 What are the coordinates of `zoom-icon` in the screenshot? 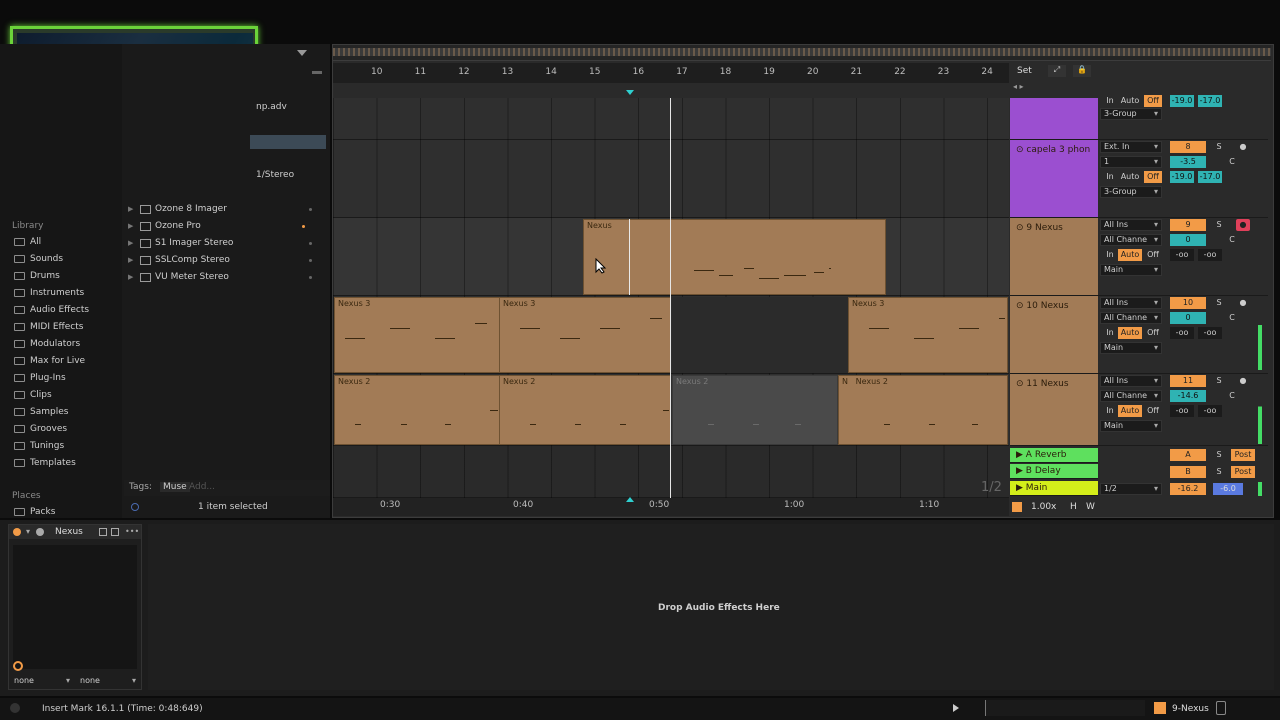 It's located at (1017, 507).